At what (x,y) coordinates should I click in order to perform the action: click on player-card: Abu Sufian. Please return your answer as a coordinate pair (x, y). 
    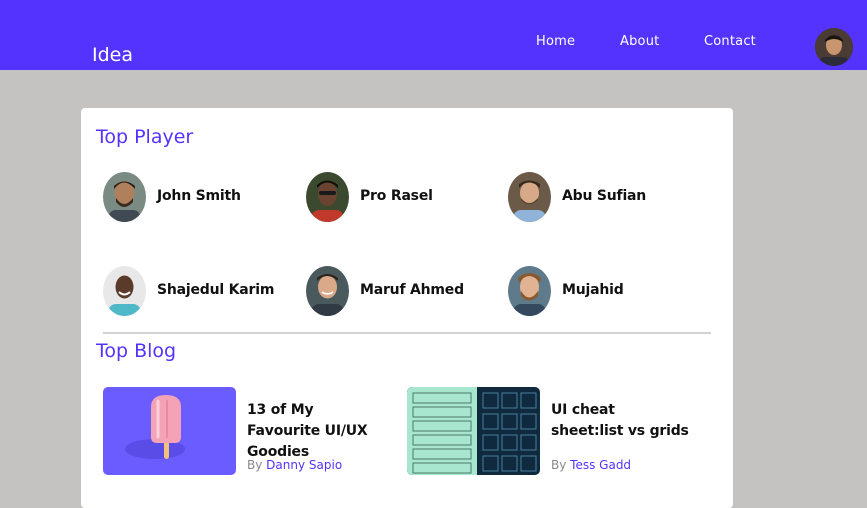
    Looking at the image, I should click on (608, 197).